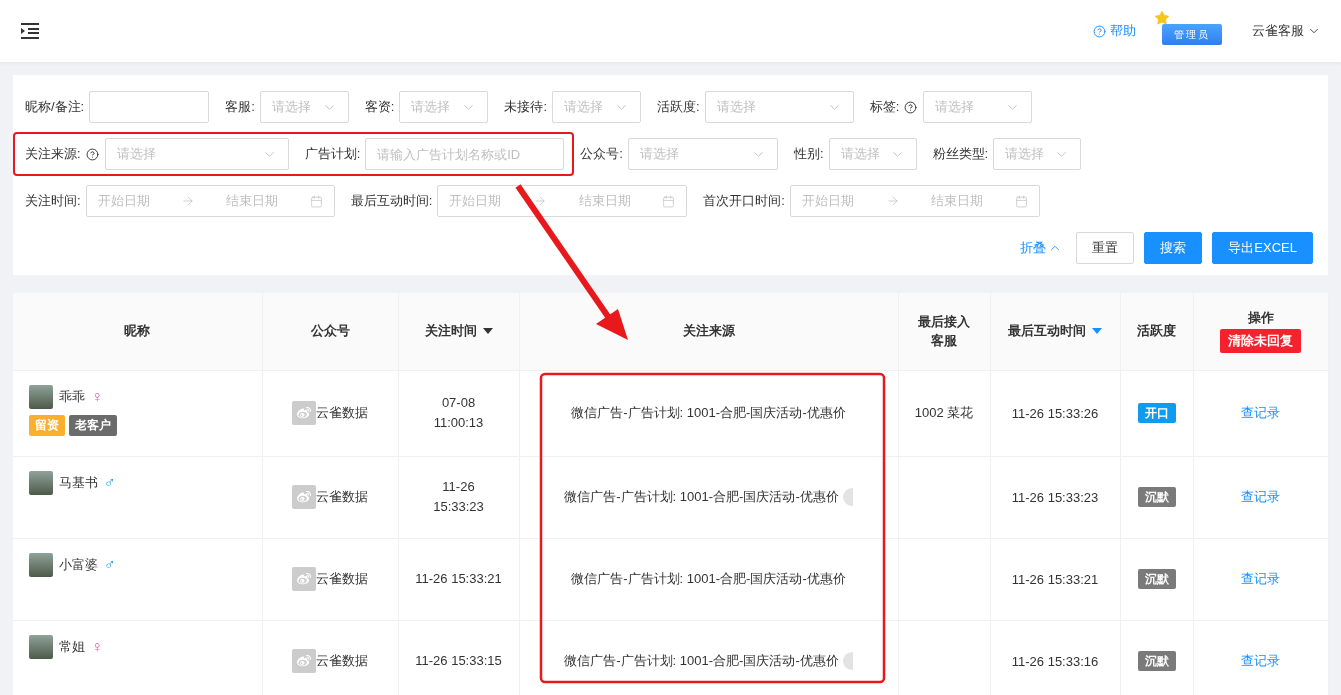 The height and width of the screenshot is (695, 1341). What do you see at coordinates (458, 496) in the screenshot?
I see `follow-time: 11-26 15:33:23` at bounding box center [458, 496].